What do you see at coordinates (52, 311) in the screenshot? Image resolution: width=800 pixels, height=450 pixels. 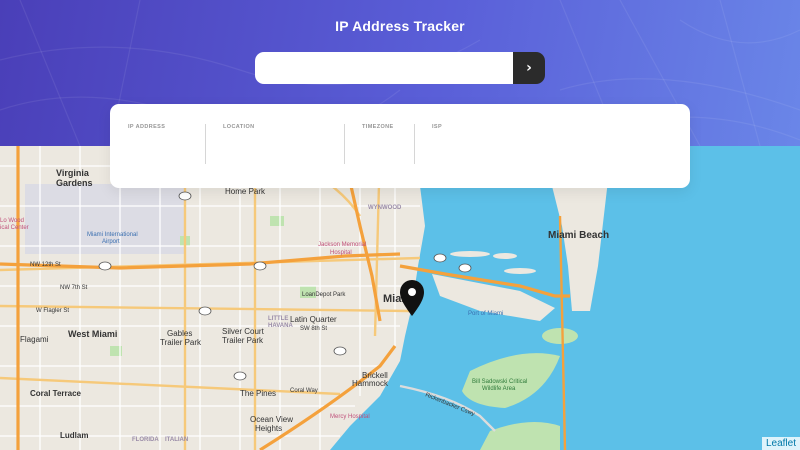 I see `map-label: W Flagler St` at bounding box center [52, 311].